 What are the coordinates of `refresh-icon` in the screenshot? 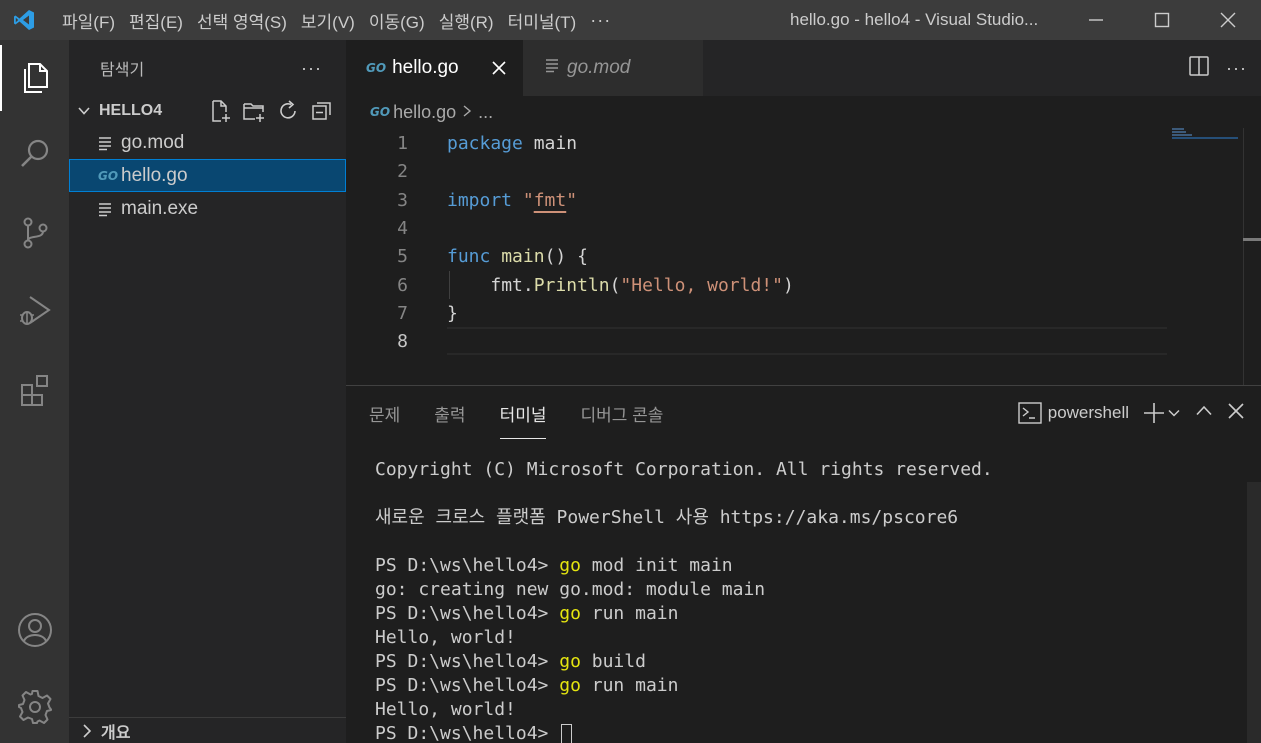 It's located at (288, 109).